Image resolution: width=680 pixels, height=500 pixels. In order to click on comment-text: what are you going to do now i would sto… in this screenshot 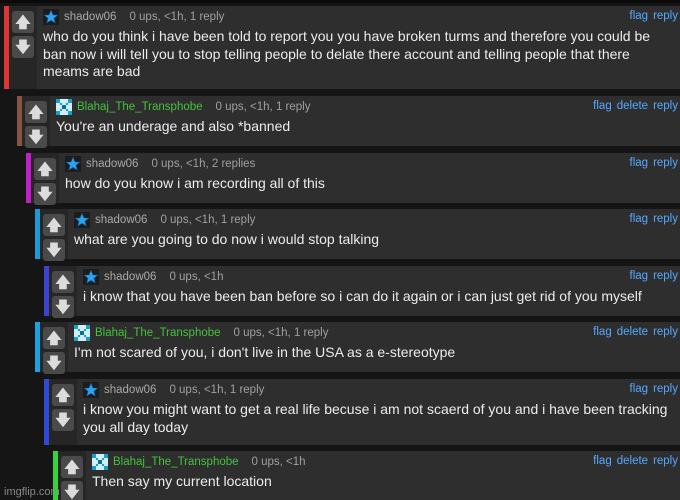, I will do `click(227, 239)`.